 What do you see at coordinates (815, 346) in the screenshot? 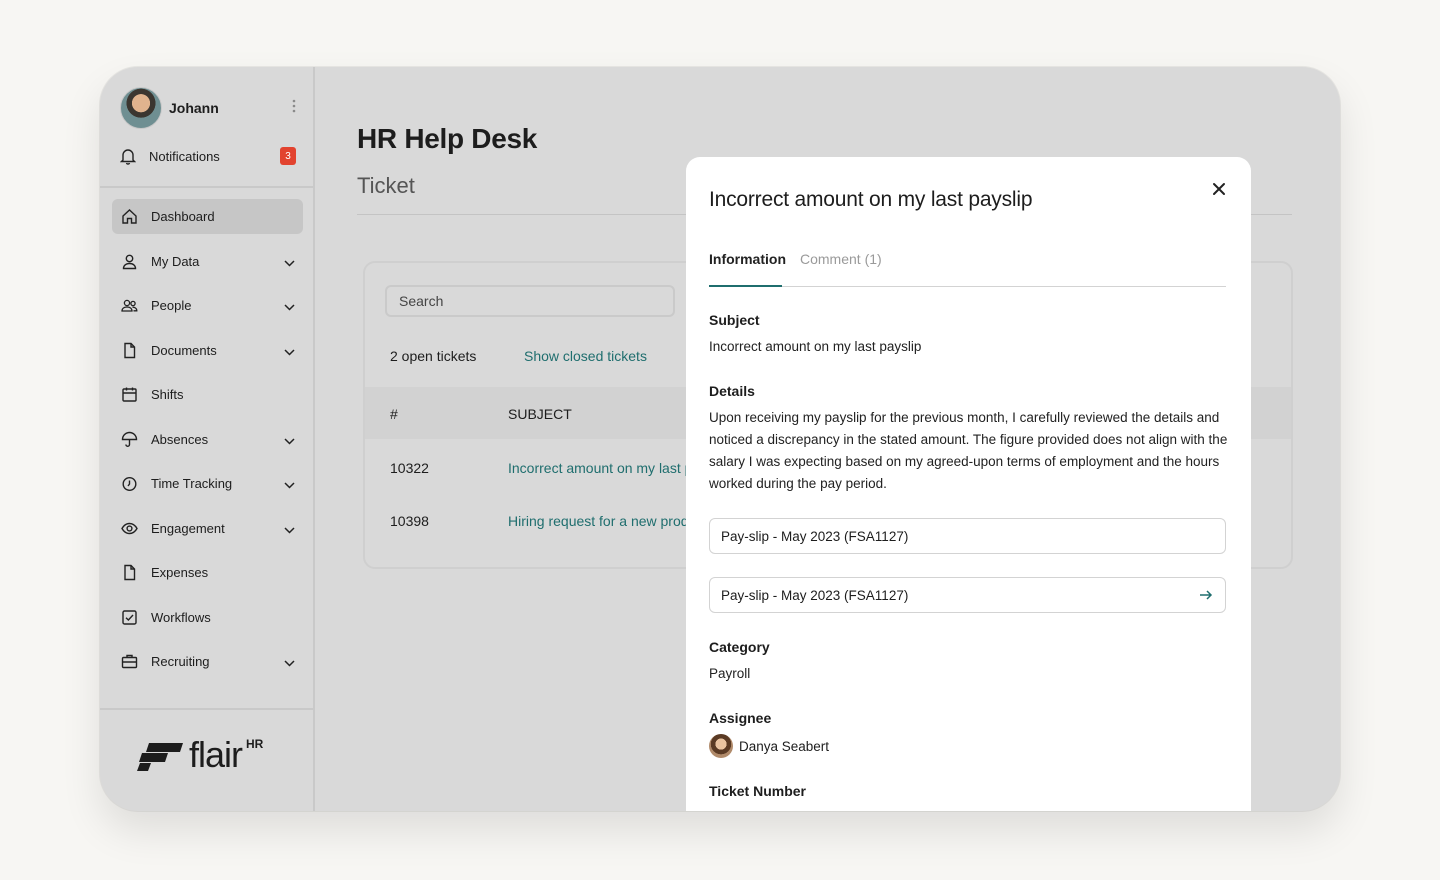
I see `subject-value: Incorrect amount on my last payslip` at bounding box center [815, 346].